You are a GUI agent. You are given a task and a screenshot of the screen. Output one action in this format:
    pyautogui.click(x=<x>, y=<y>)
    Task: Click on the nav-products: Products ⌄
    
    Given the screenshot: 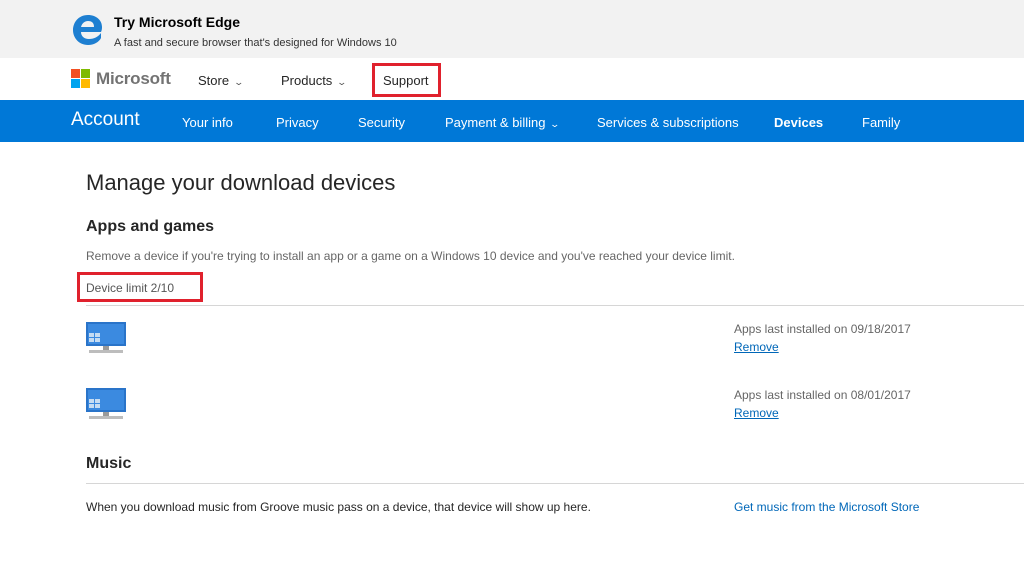 What is the action you would take?
    pyautogui.click(x=314, y=80)
    